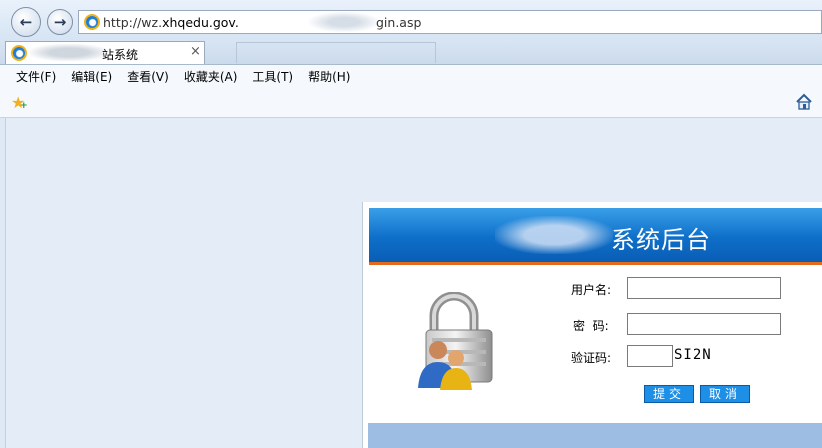 The height and width of the screenshot is (448, 822). What do you see at coordinates (804, 102) in the screenshot?
I see `home-icon` at bounding box center [804, 102].